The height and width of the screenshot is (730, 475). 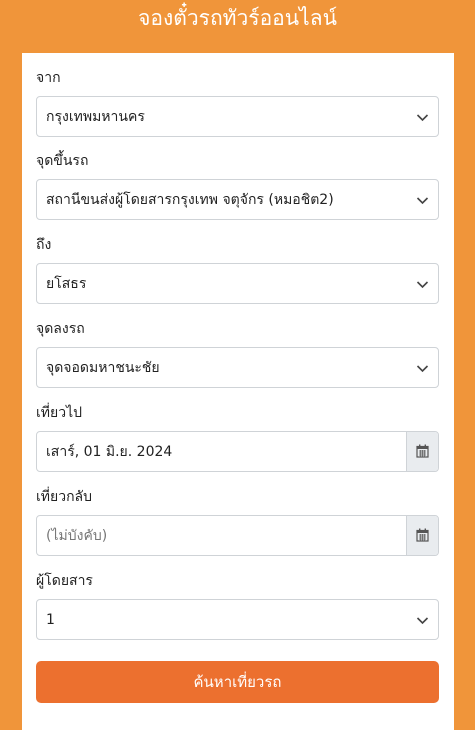 I want to click on passengers-value: 1, so click(x=50, y=620).